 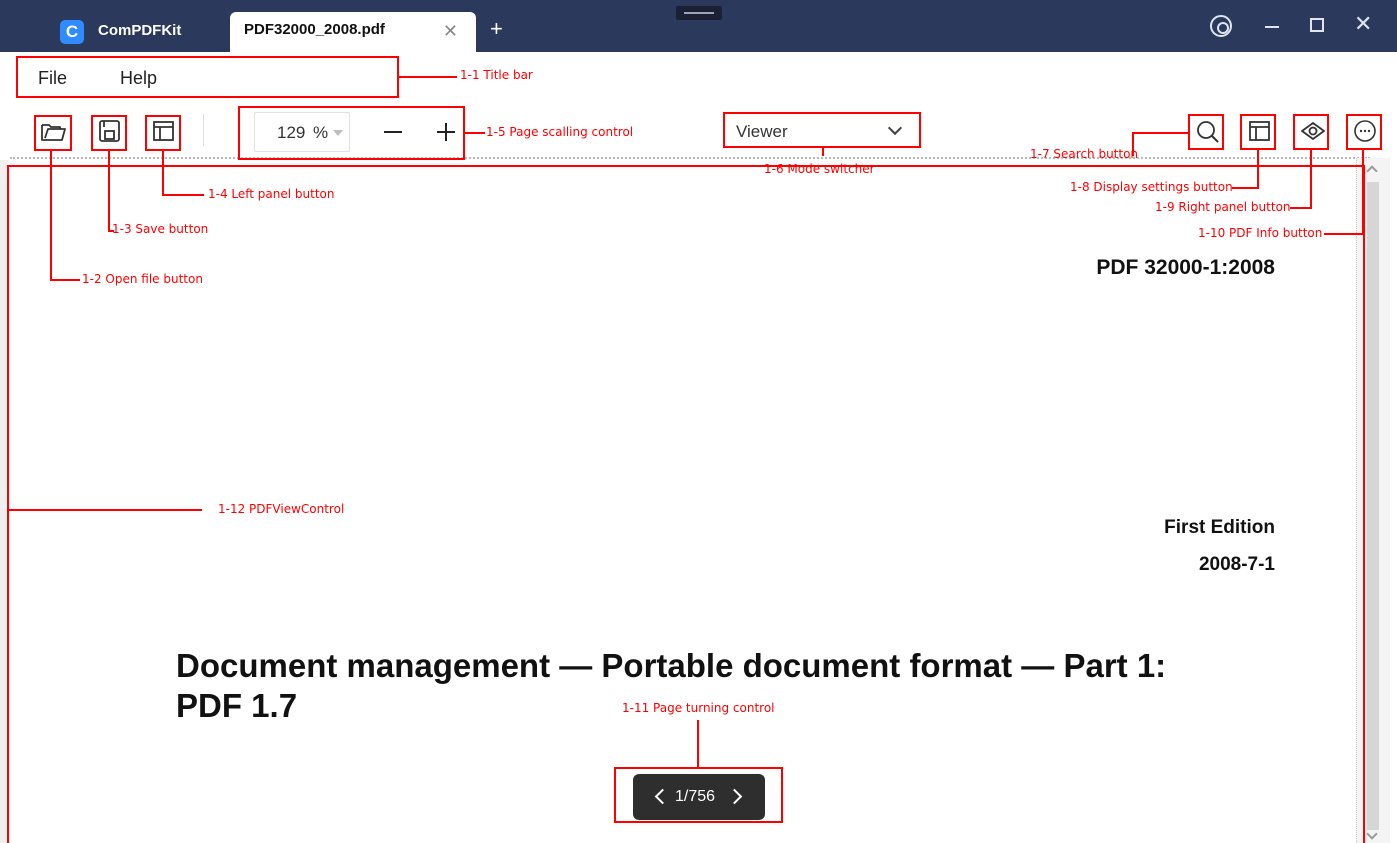 I want to click on eye-icon, so click(x=1313, y=131).